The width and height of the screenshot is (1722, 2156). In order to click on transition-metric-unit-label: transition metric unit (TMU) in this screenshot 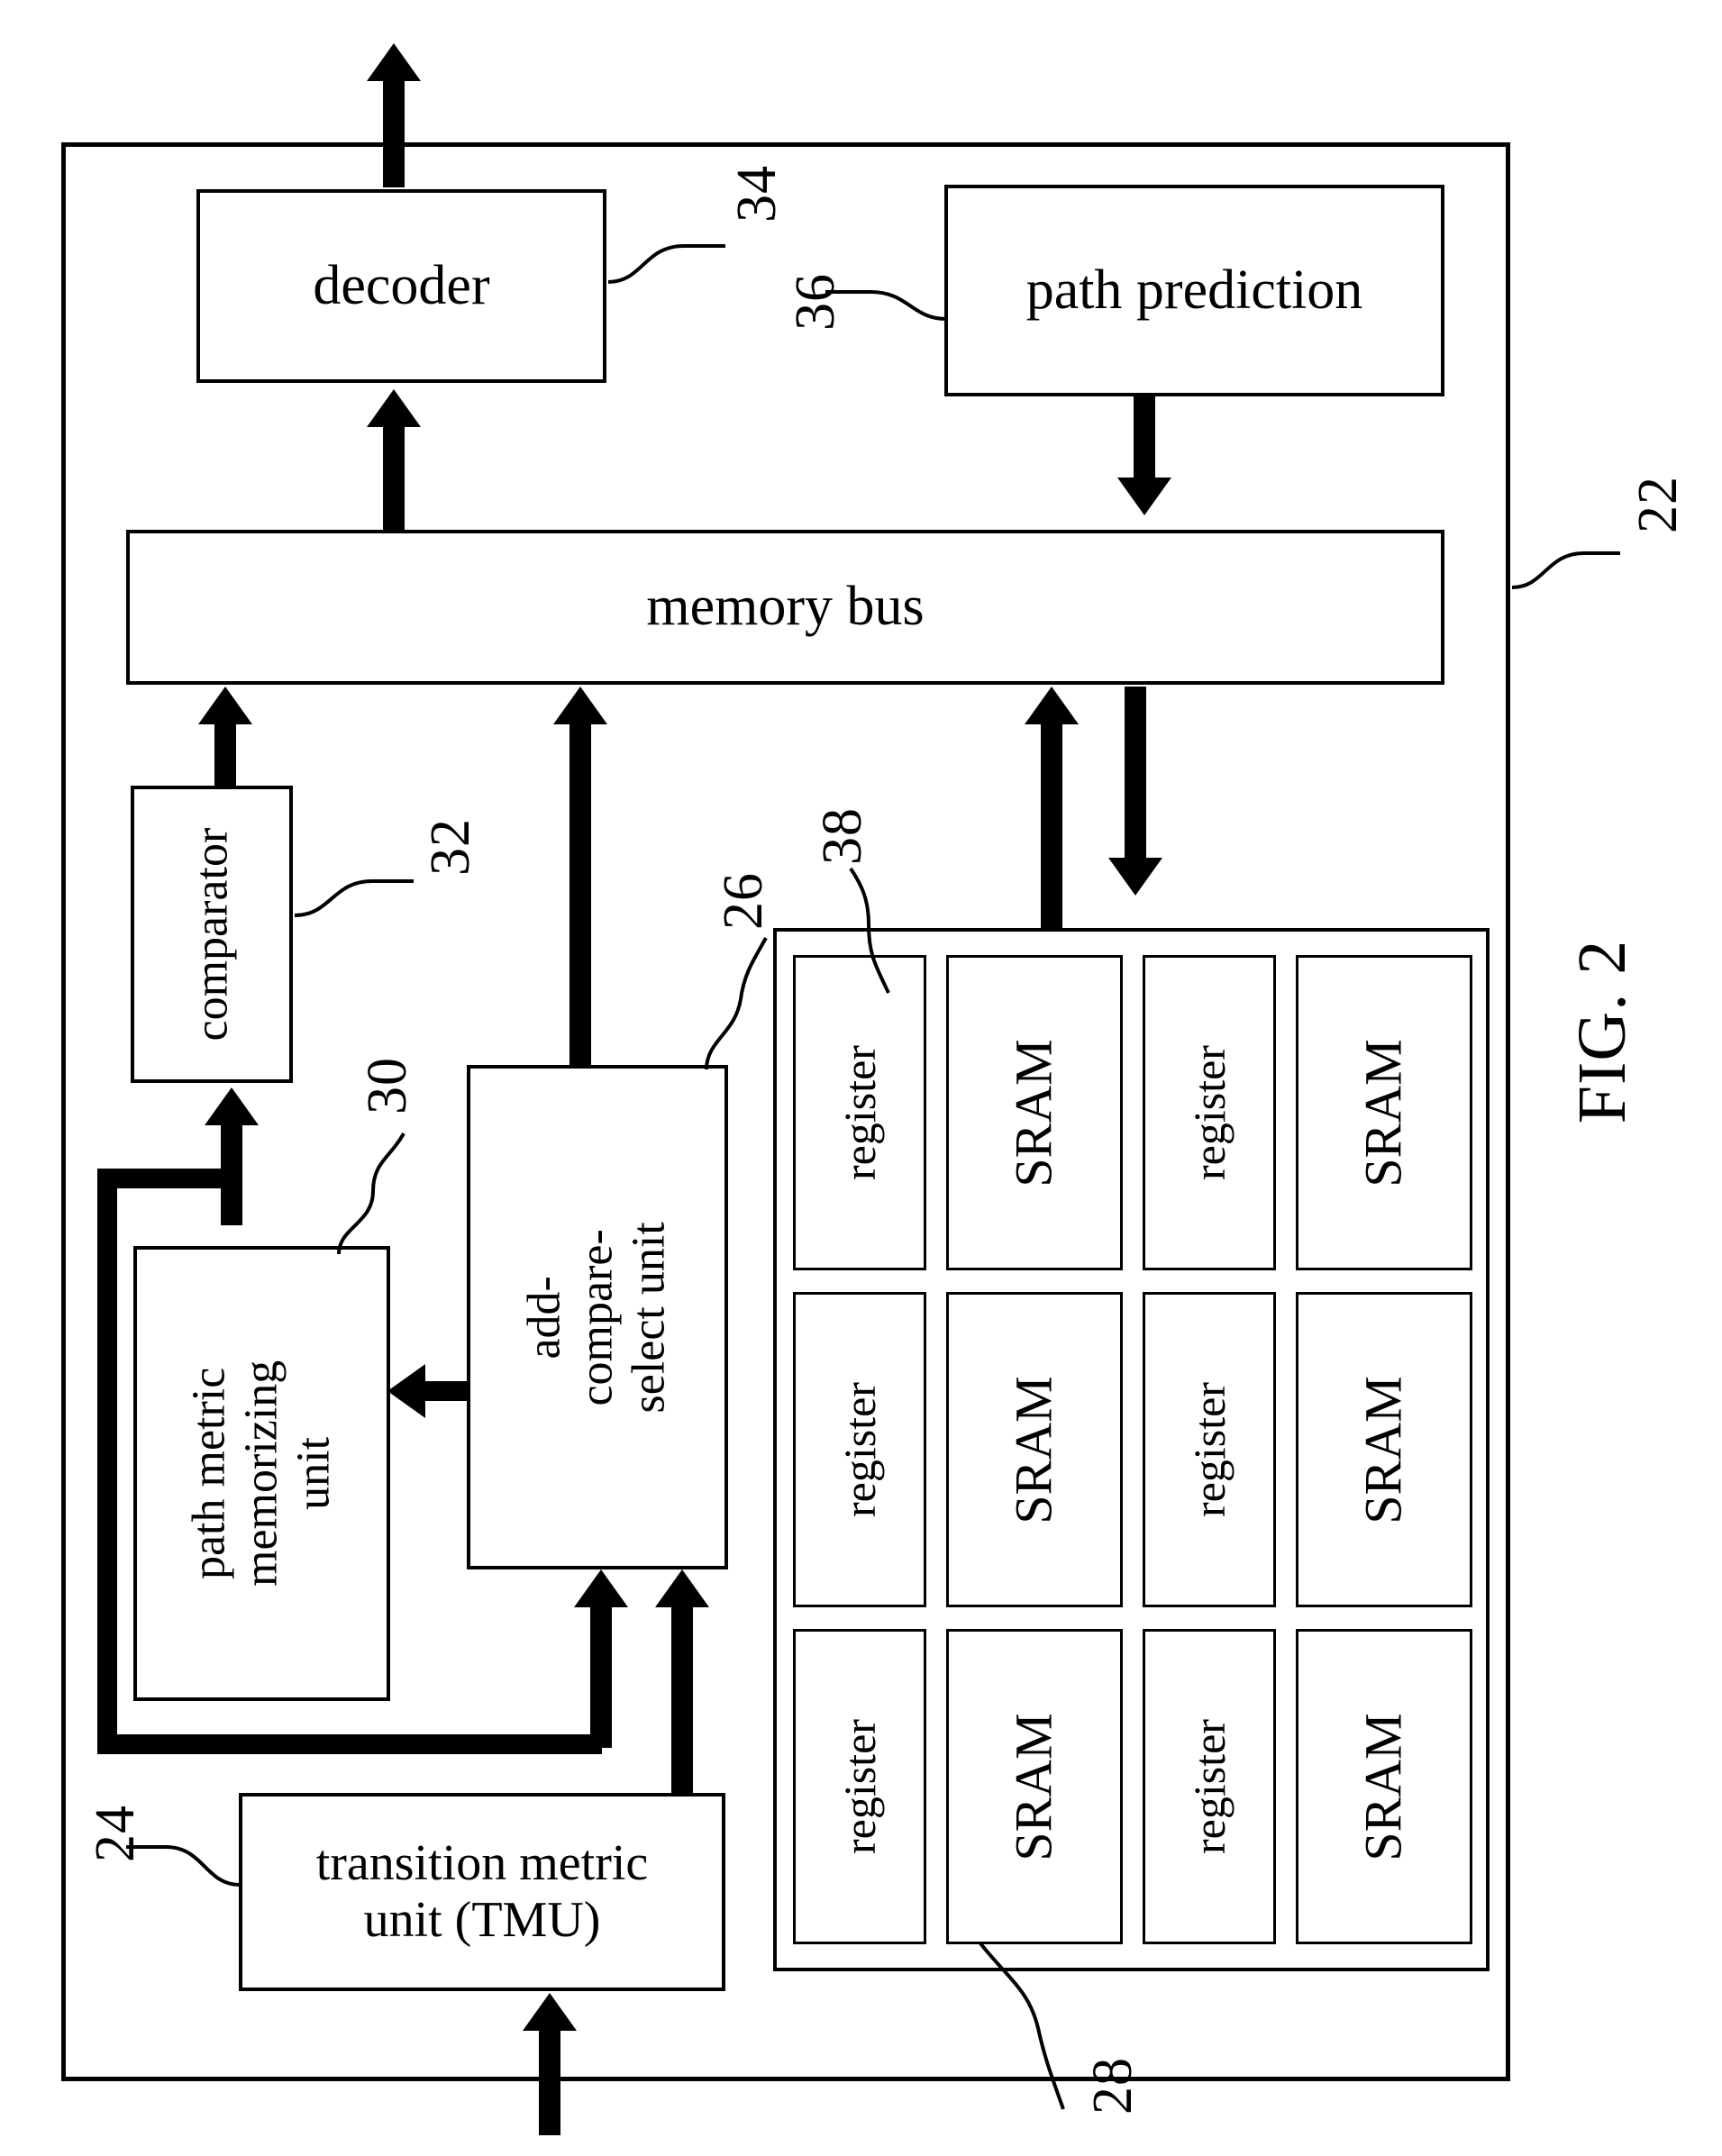, I will do `click(482, 1892)`.